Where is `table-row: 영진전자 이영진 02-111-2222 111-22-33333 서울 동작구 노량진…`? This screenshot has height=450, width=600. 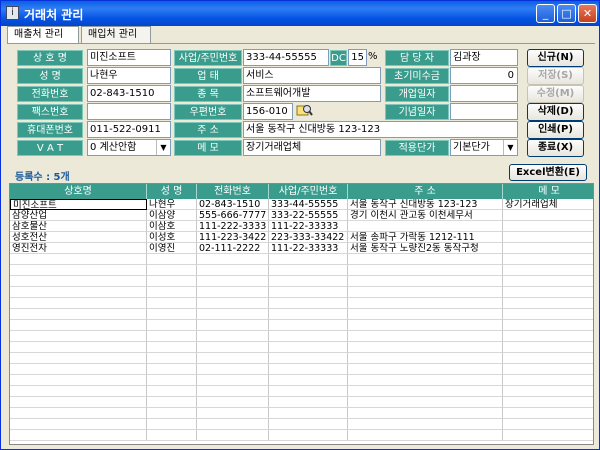
table-row: 영진전자 이영진 02-111-2222 111-22-33333 서울 동작구 노량진… is located at coordinates (301, 248).